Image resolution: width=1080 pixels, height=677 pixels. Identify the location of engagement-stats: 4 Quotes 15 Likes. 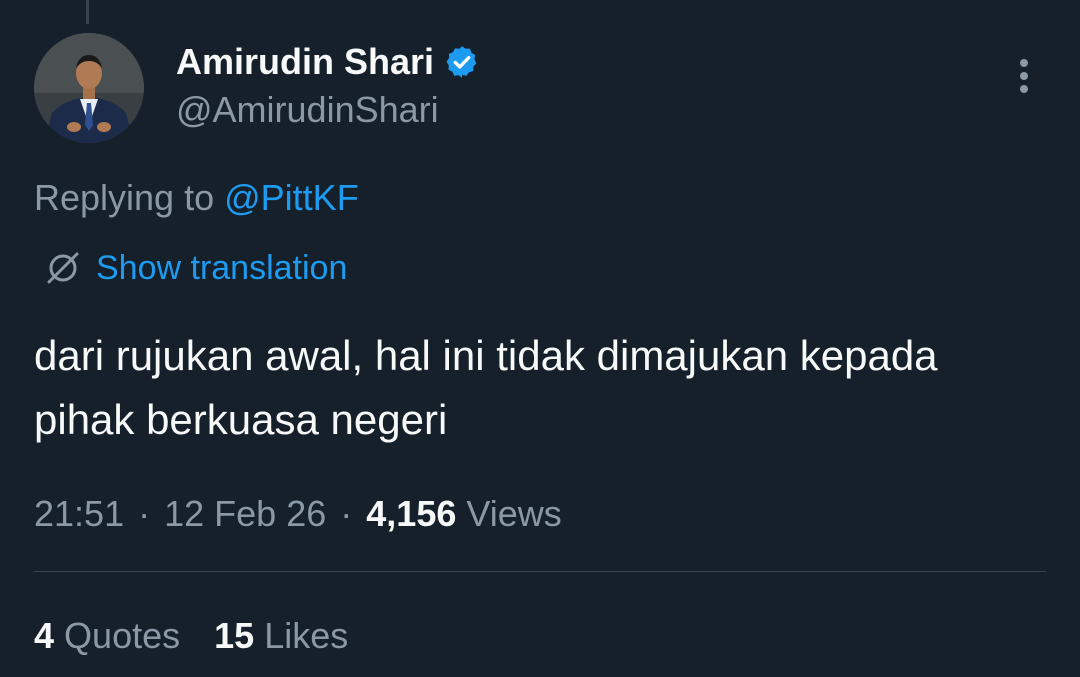
(191, 636).